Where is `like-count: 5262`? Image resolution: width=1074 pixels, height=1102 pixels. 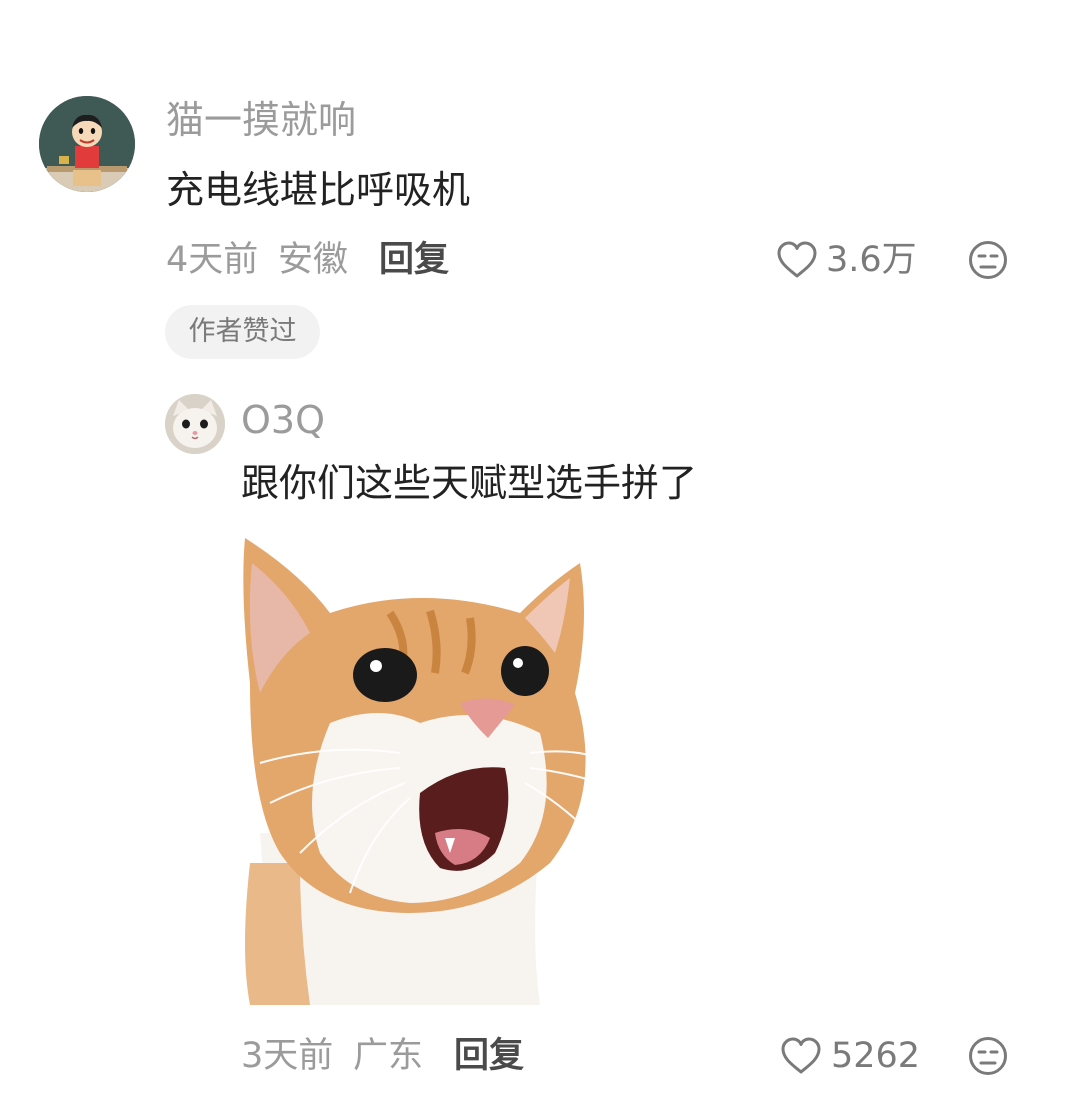
like-count: 5262 is located at coordinates (876, 1056).